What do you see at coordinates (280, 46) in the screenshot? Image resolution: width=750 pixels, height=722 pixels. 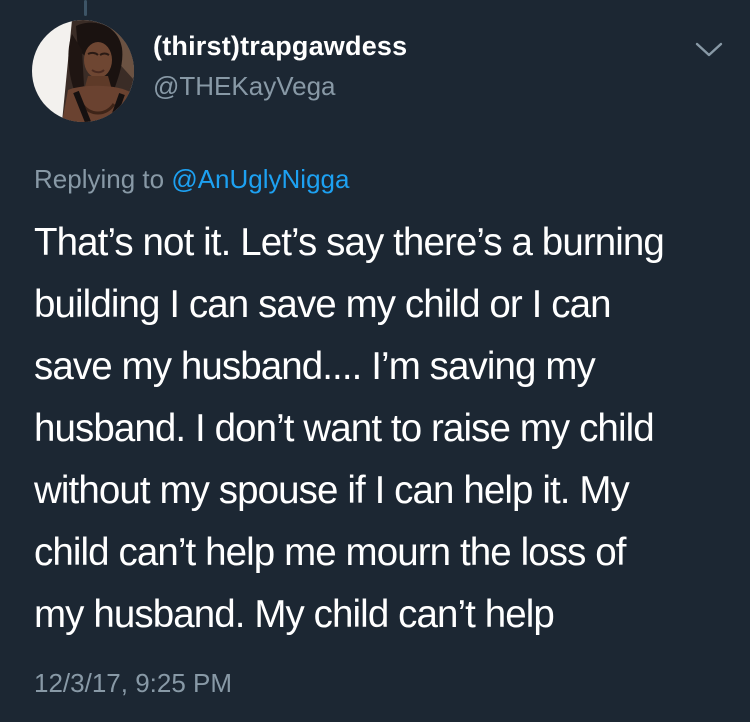 I see `display-name: (thirst)trapgawdess` at bounding box center [280, 46].